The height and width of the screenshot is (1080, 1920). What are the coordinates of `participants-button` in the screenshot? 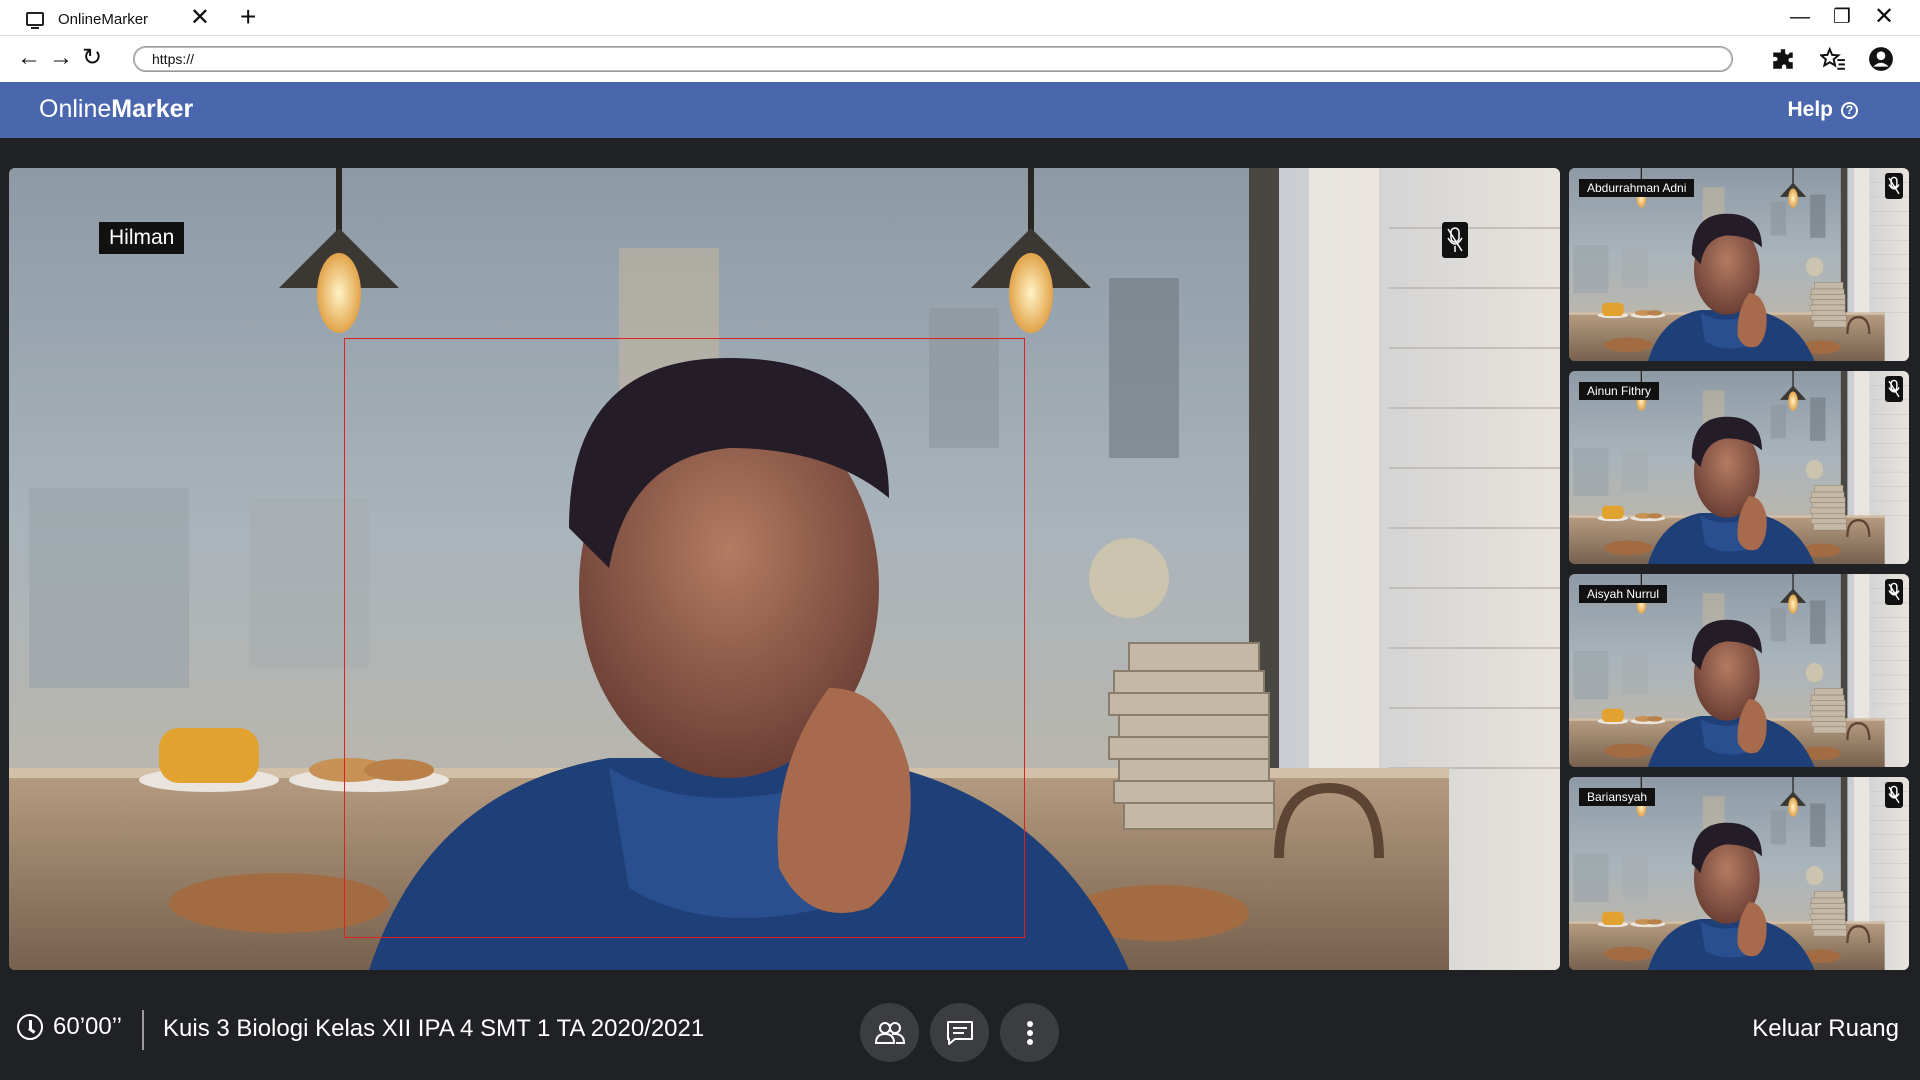 It's located at (889, 1032).